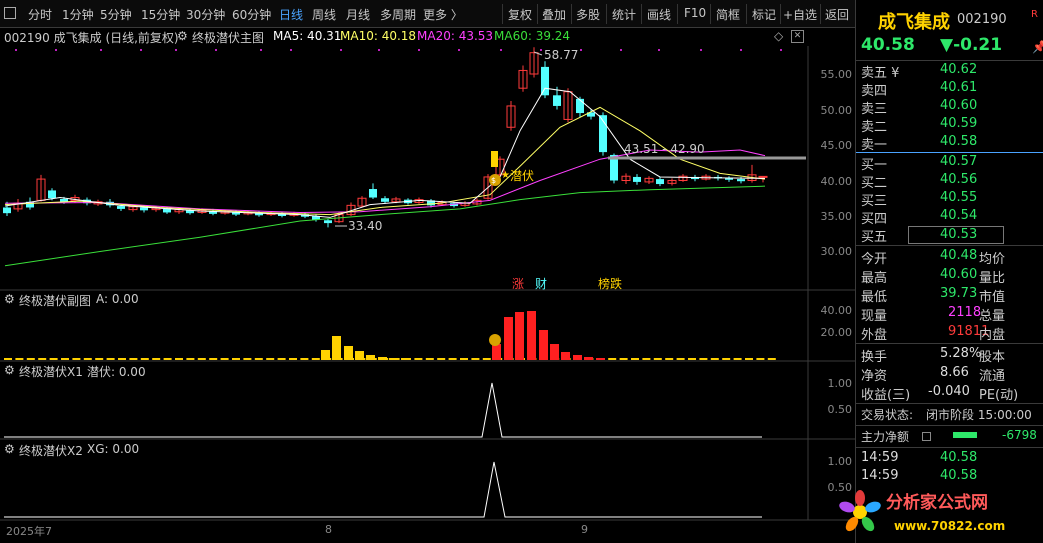 This screenshot has width=1043, height=543. I want to click on main-net-label: 主力净额, so click(885, 437).